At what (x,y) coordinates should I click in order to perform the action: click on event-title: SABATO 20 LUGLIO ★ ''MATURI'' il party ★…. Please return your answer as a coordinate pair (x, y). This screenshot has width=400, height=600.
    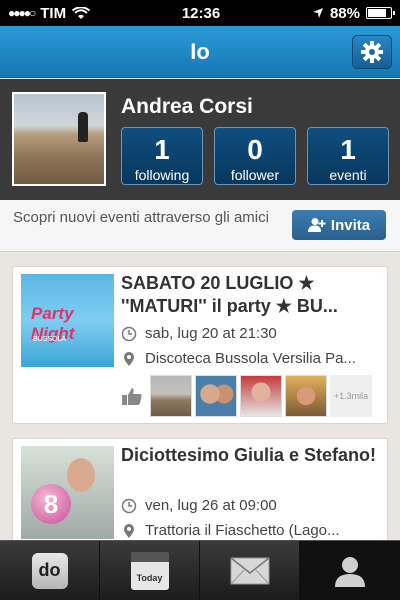
    Looking at the image, I should click on (229, 294).